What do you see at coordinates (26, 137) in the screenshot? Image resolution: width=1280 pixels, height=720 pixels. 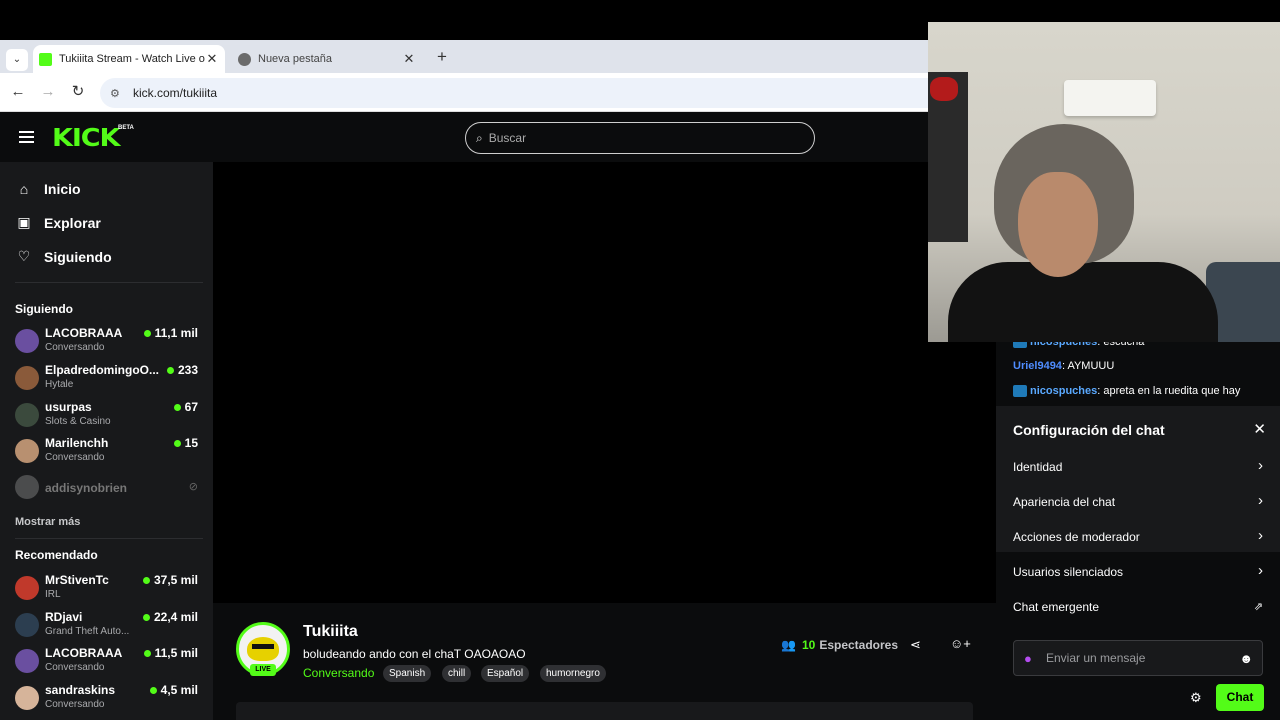 I see `menu-icon` at bounding box center [26, 137].